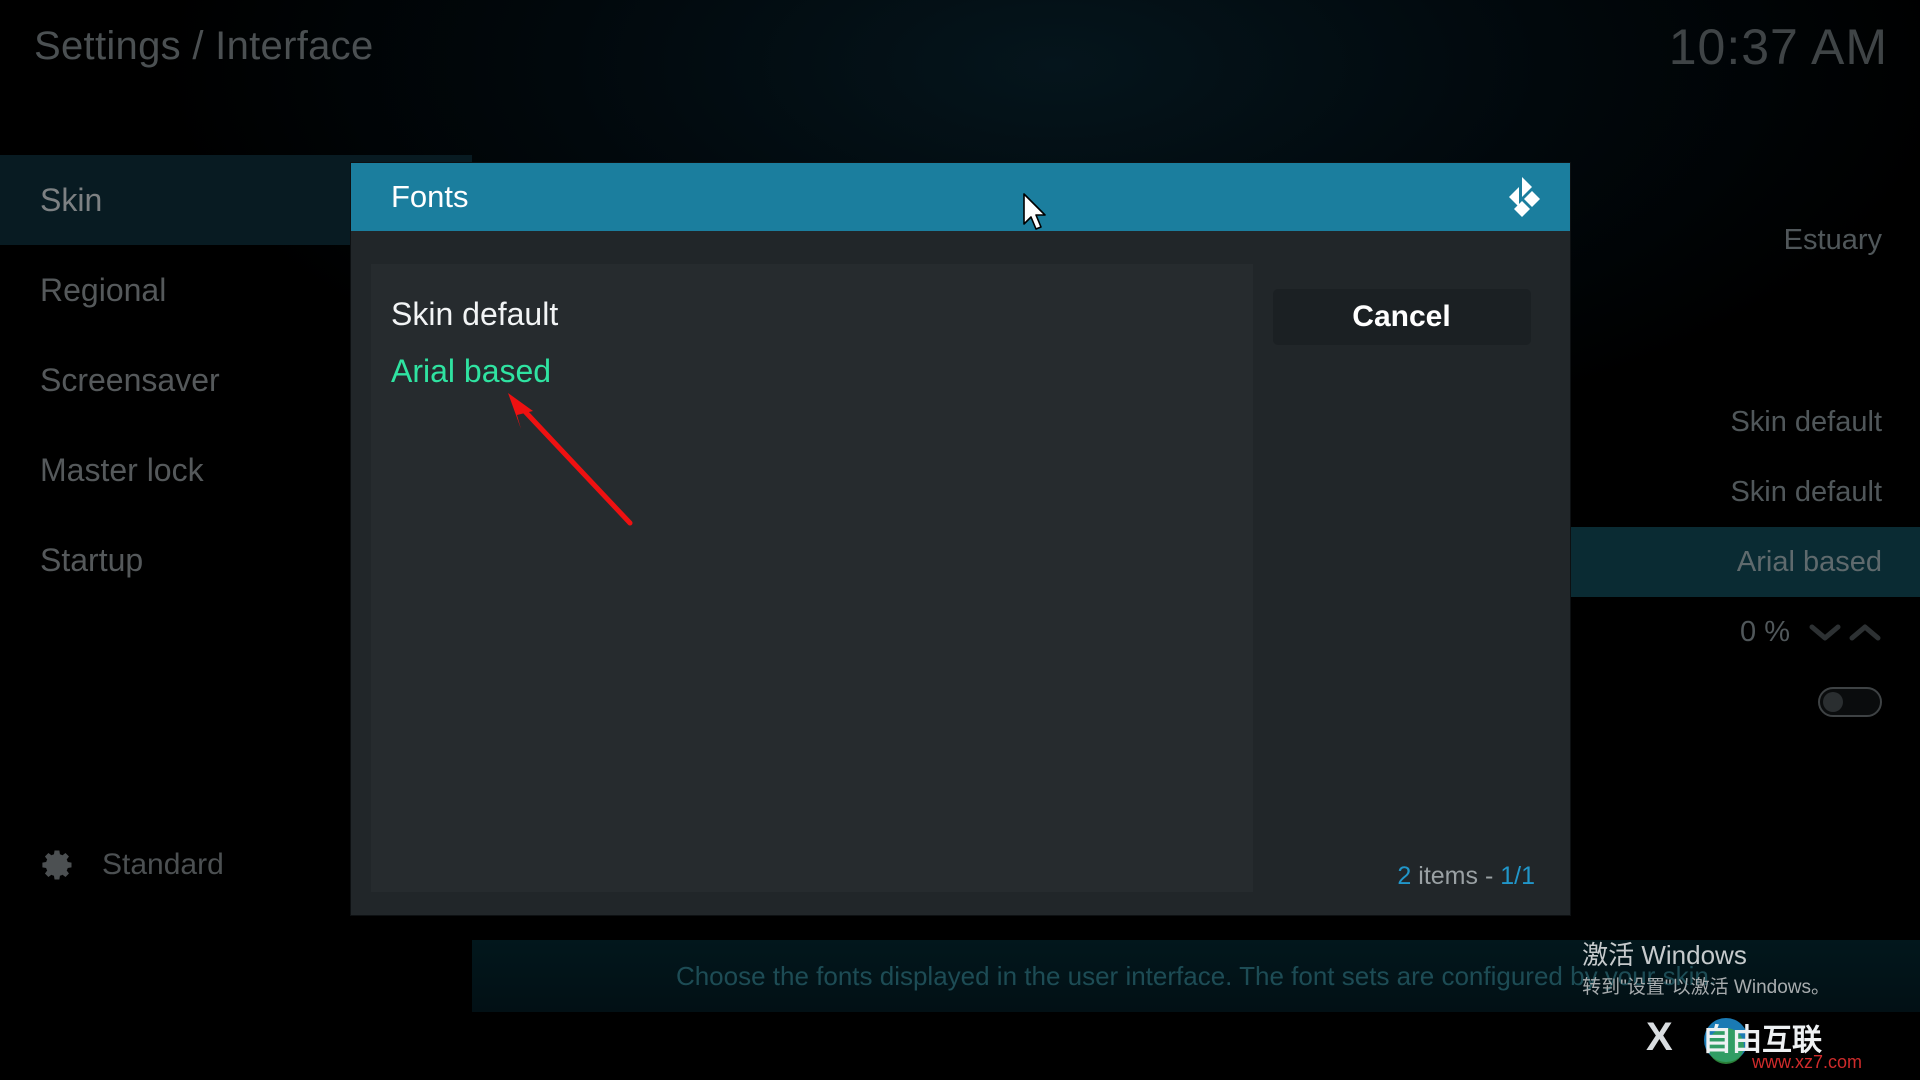  What do you see at coordinates (1754, 1043) in the screenshot?
I see `site-watermark: X 自由互联 www.xz7.com` at bounding box center [1754, 1043].